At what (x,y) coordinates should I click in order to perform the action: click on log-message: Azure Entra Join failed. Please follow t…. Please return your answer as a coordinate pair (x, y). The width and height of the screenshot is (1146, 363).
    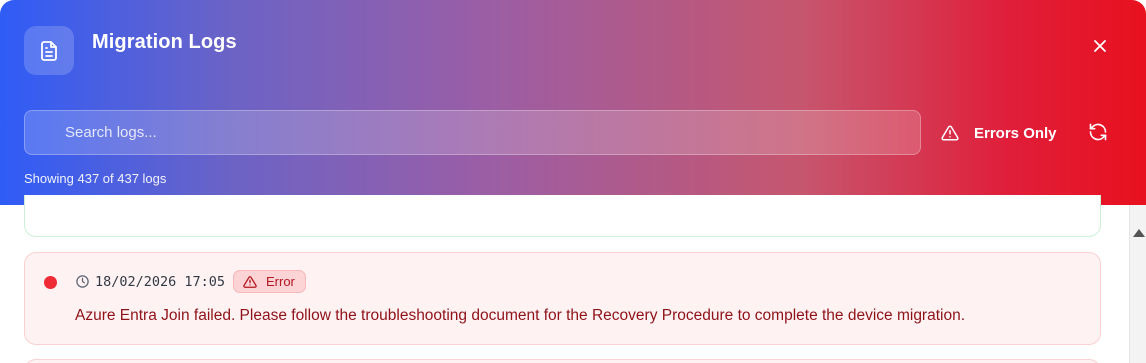
    Looking at the image, I should click on (520, 315).